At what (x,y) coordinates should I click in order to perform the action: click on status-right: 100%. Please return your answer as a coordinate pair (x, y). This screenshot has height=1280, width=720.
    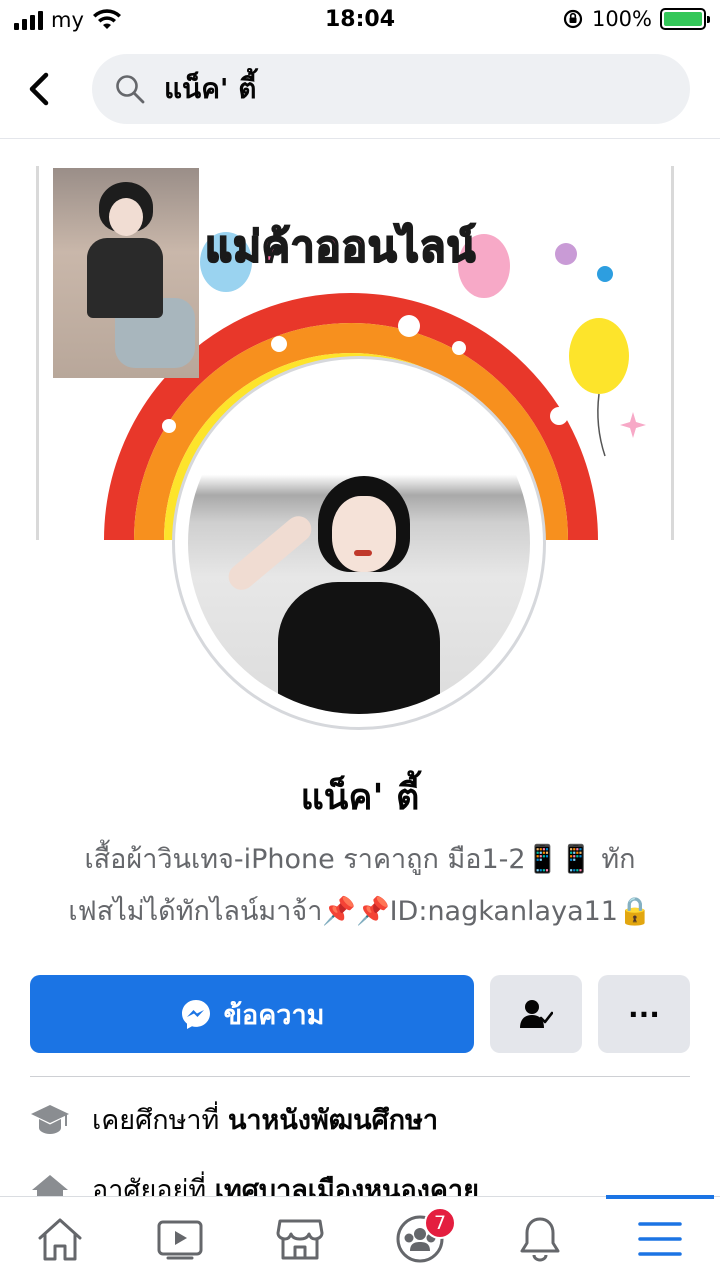
    Looking at the image, I should click on (636, 19).